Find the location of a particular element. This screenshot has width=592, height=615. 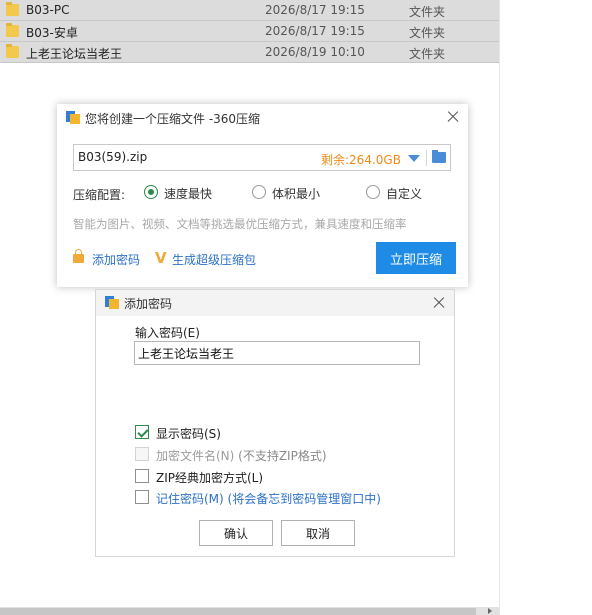

password-dialog-titlebar: 添加密码 is located at coordinates (275, 303).